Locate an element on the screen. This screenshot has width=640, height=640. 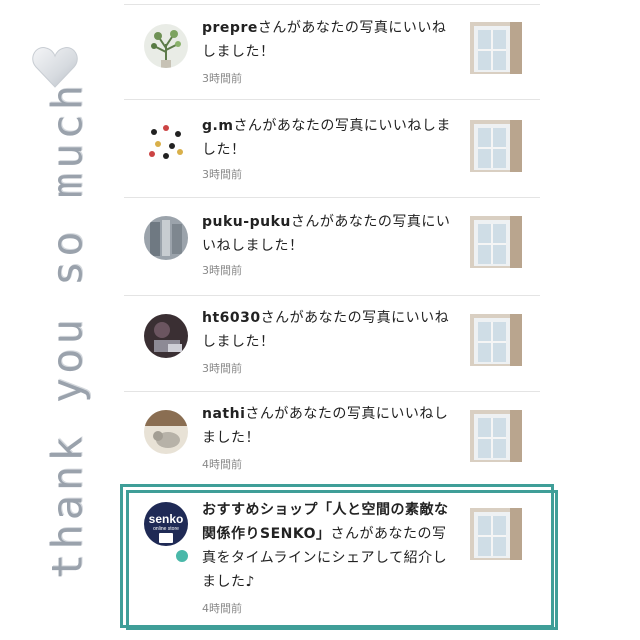
username: nathi is located at coordinates (223, 414).